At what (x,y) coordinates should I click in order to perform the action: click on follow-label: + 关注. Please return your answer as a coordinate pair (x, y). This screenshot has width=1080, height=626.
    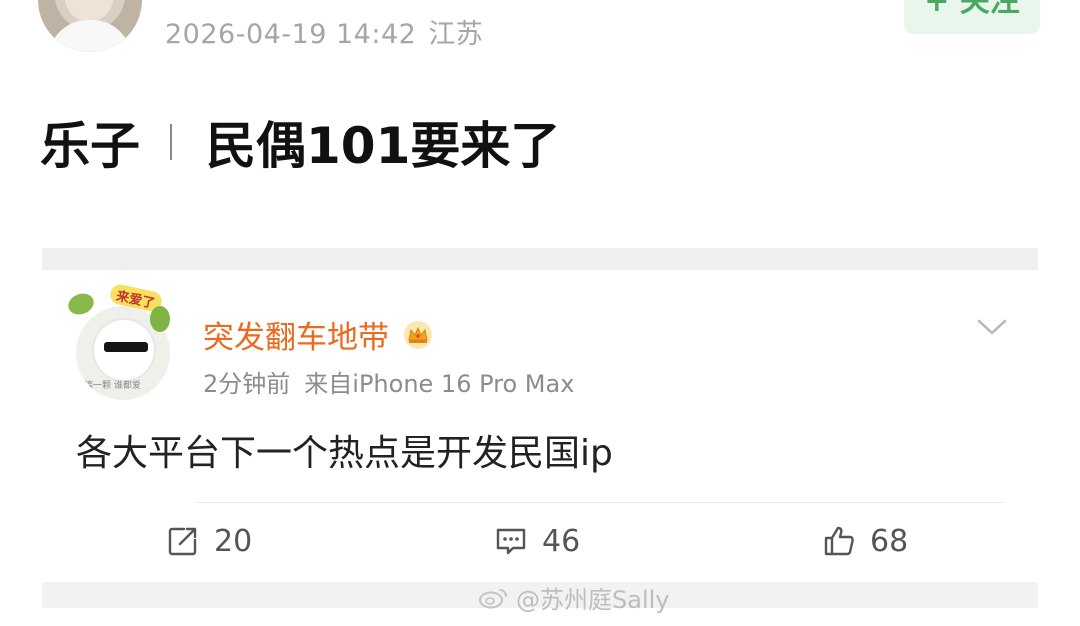
    Looking at the image, I should click on (972, 9).